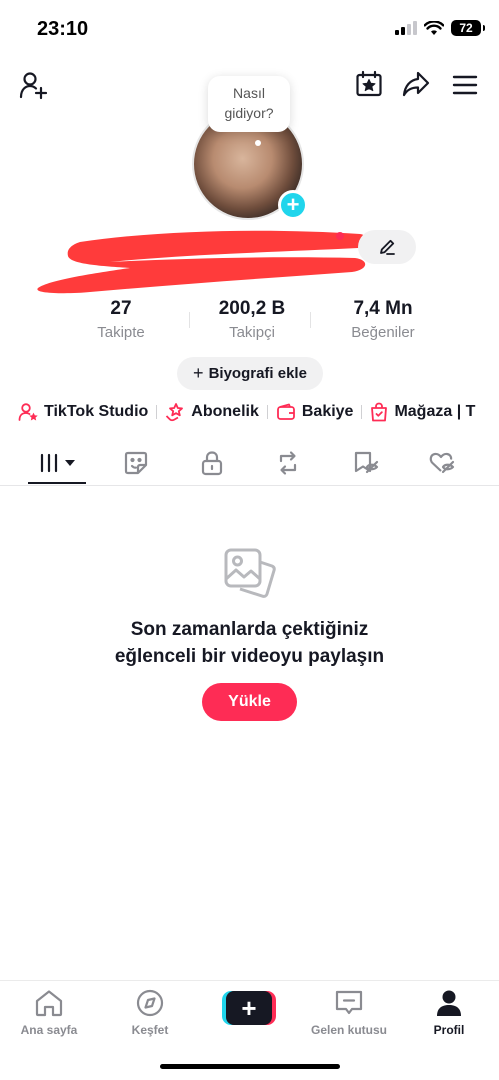 The height and width of the screenshot is (1080, 499). What do you see at coordinates (249, 629) in the screenshot?
I see `empty-state-line-1: Son zamanlarda çektiğiniz` at bounding box center [249, 629].